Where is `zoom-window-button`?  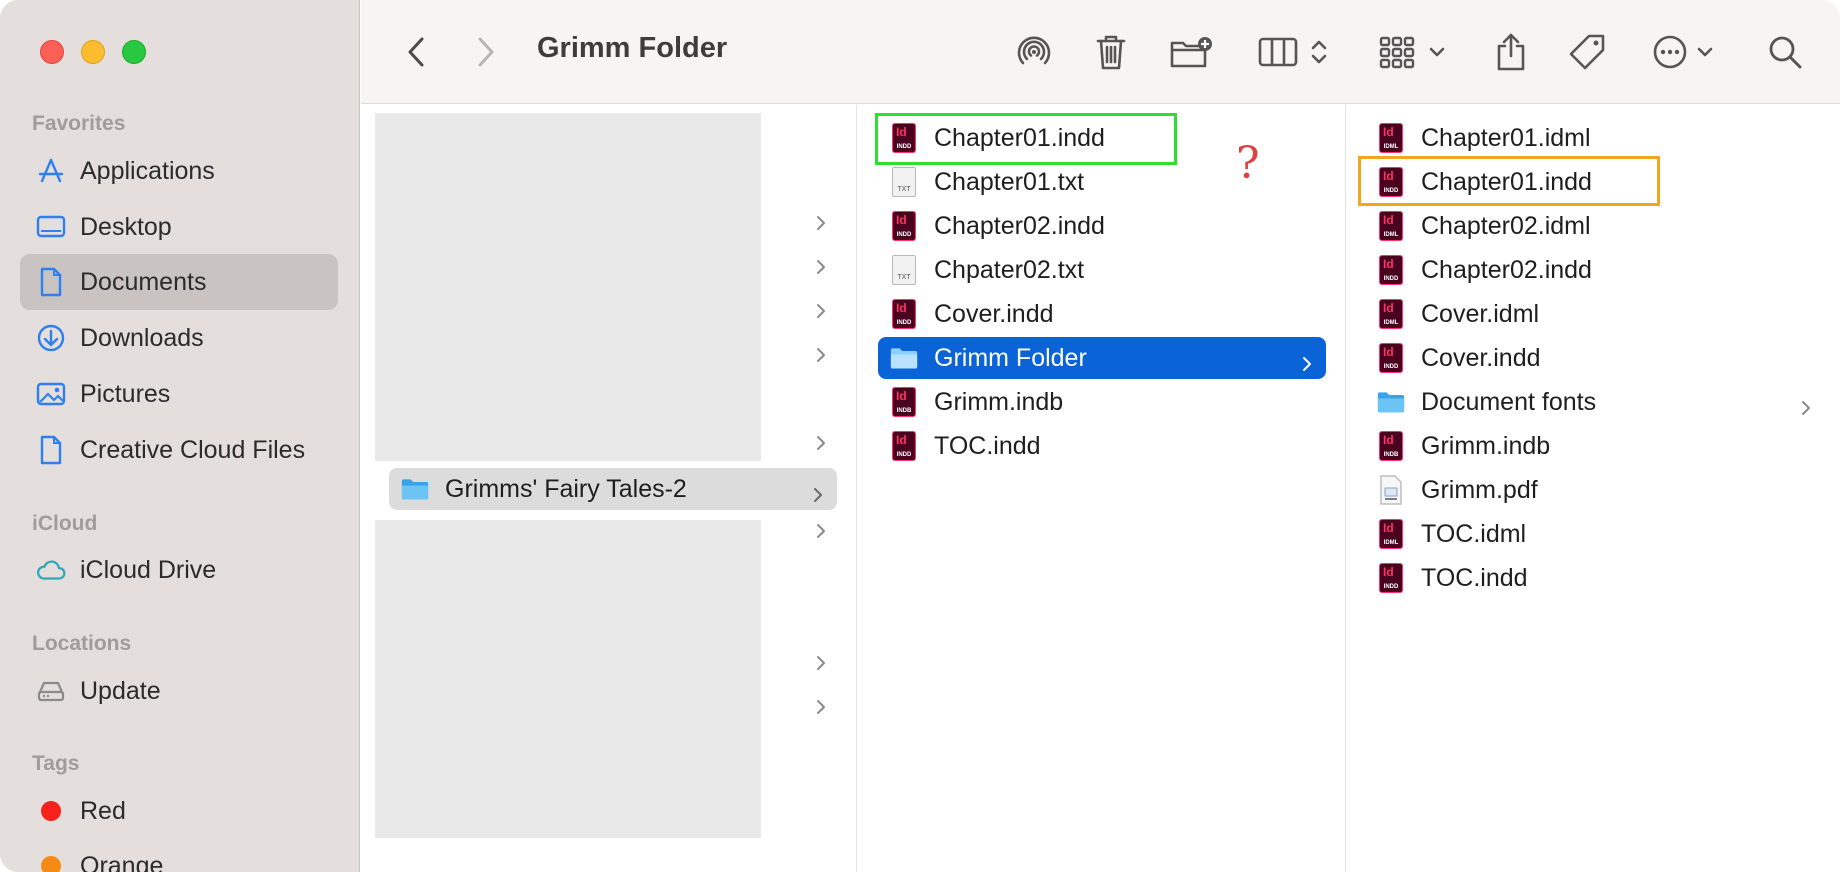 zoom-window-button is located at coordinates (134, 52).